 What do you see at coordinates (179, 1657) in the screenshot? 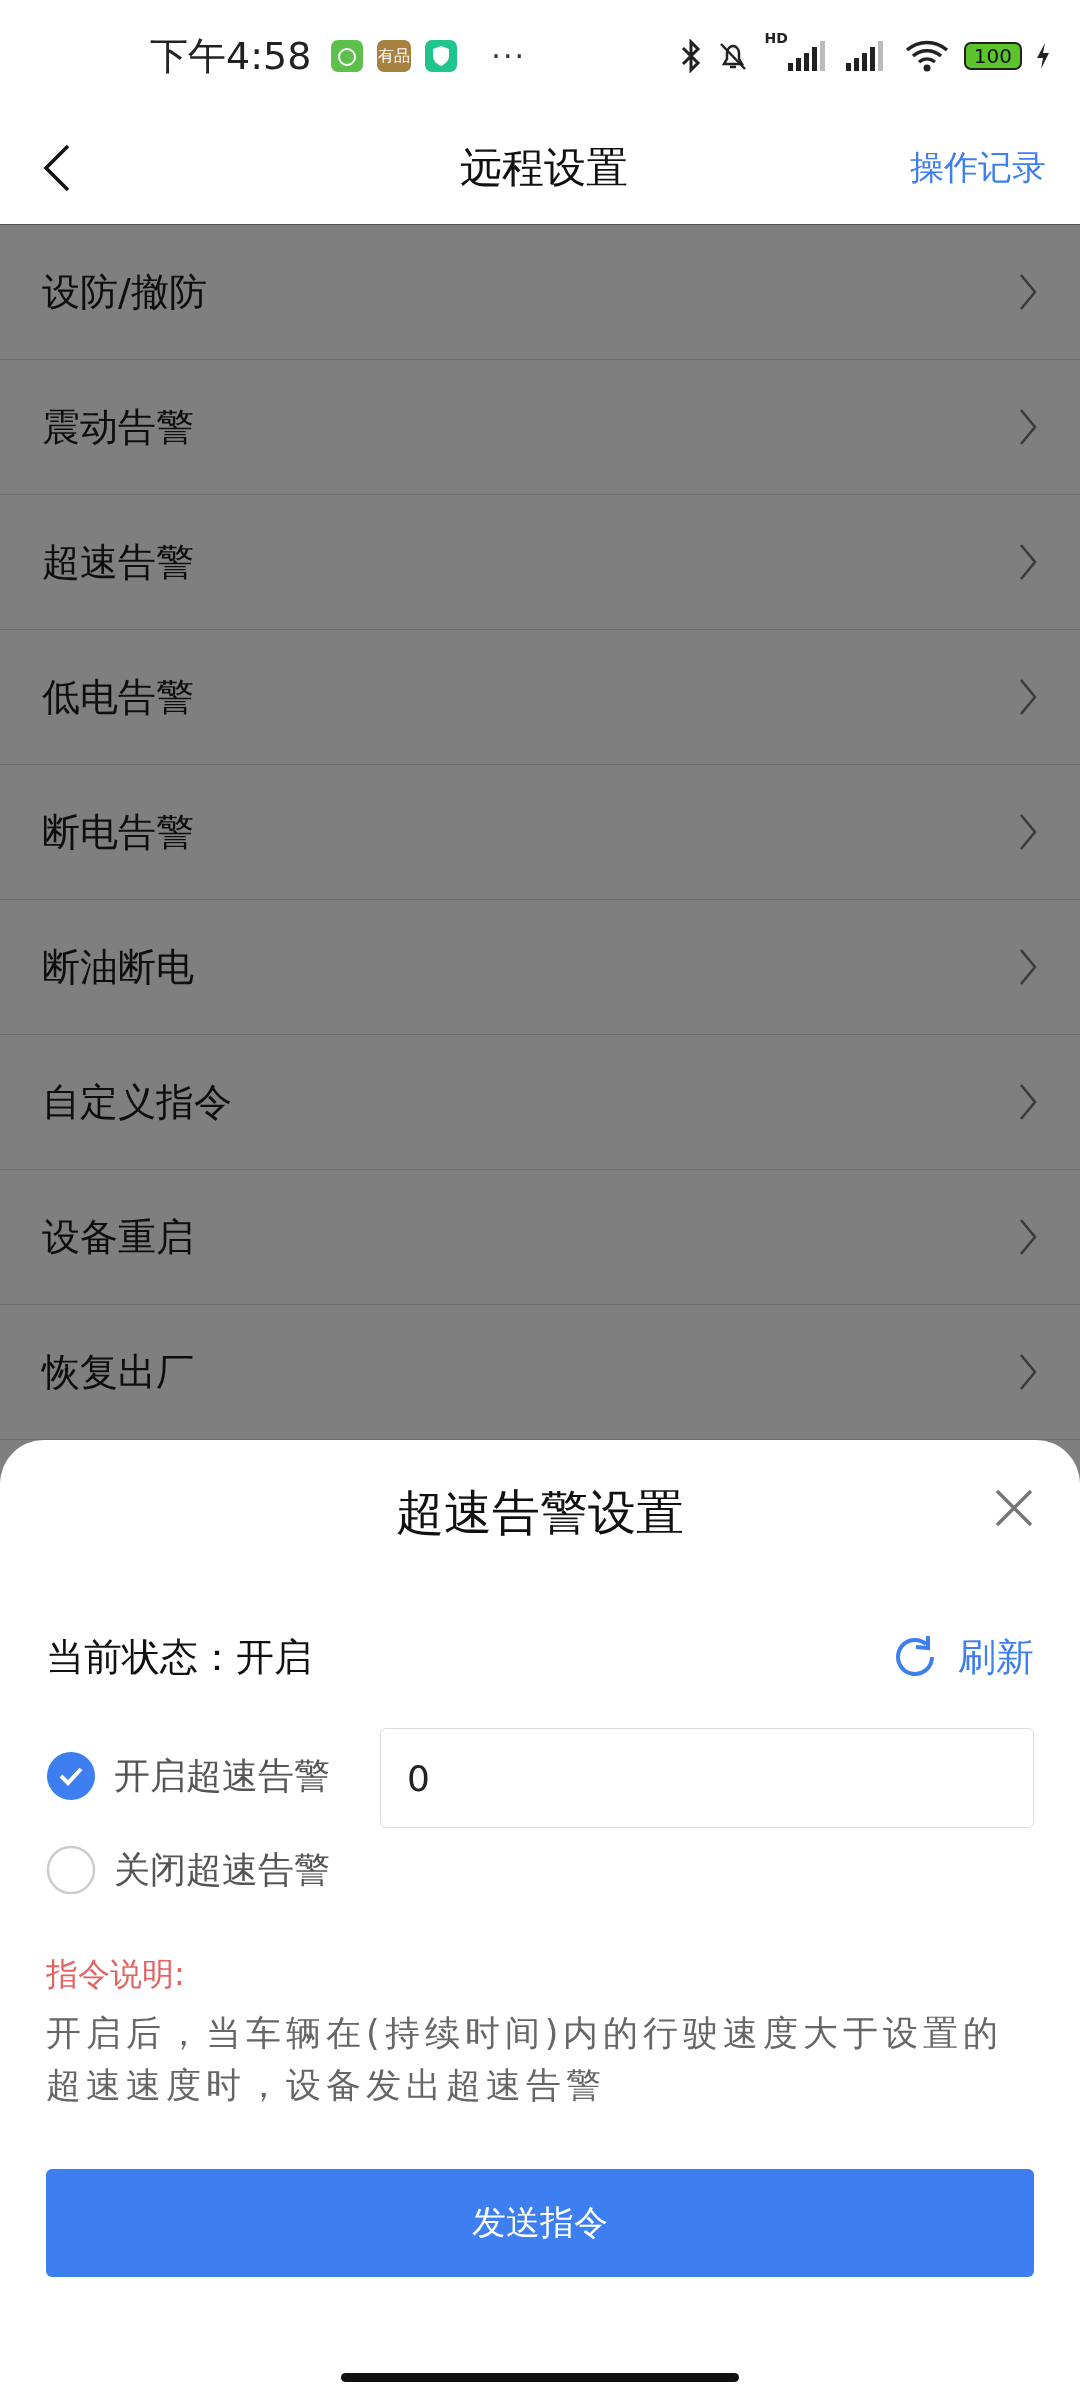
I see `current-status: 当前状态：开启` at bounding box center [179, 1657].